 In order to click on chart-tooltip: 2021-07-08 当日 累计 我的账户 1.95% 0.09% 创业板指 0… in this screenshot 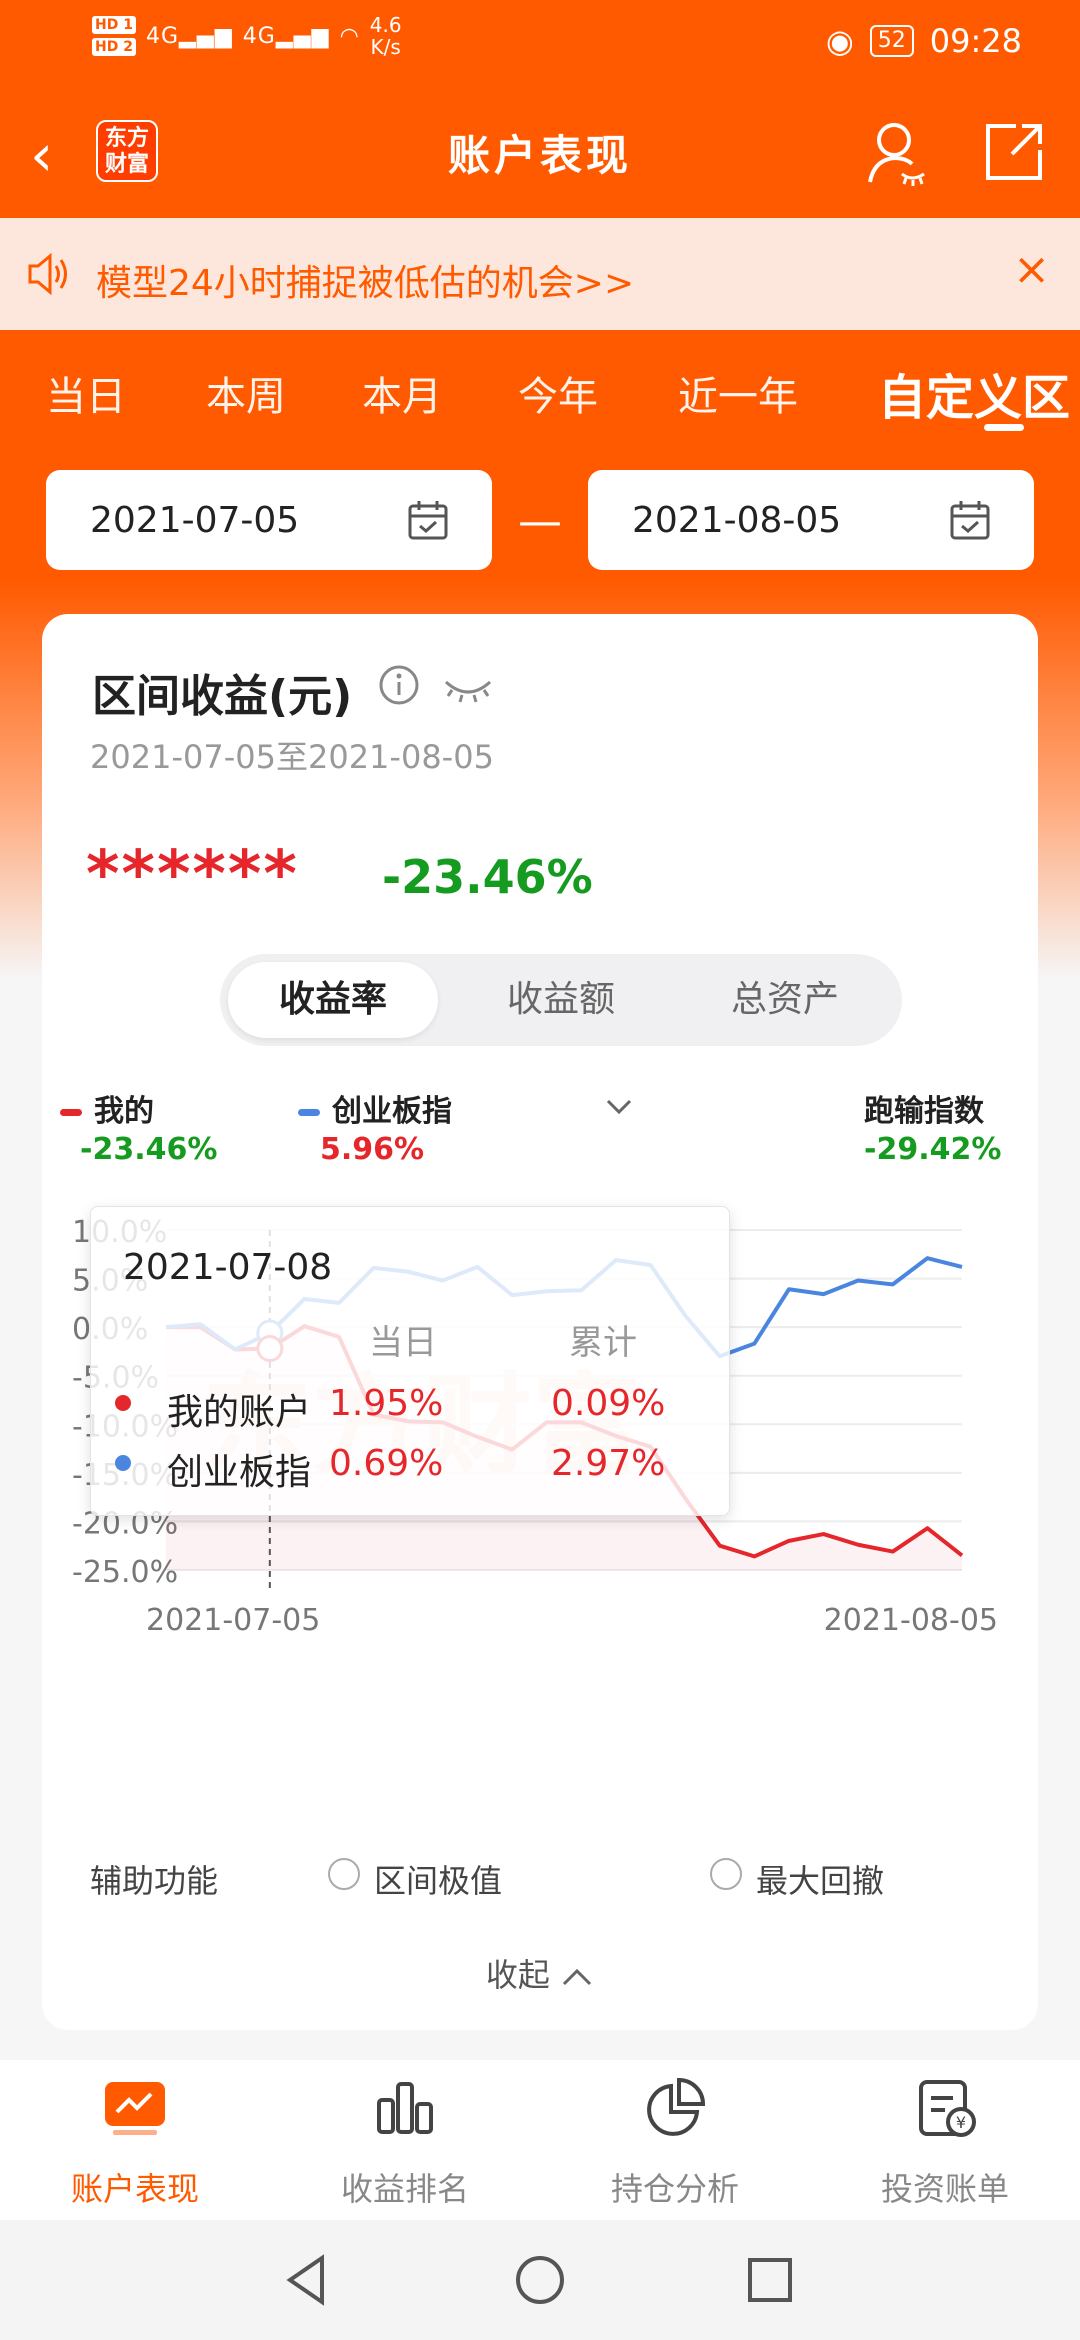, I will do `click(410, 1361)`.